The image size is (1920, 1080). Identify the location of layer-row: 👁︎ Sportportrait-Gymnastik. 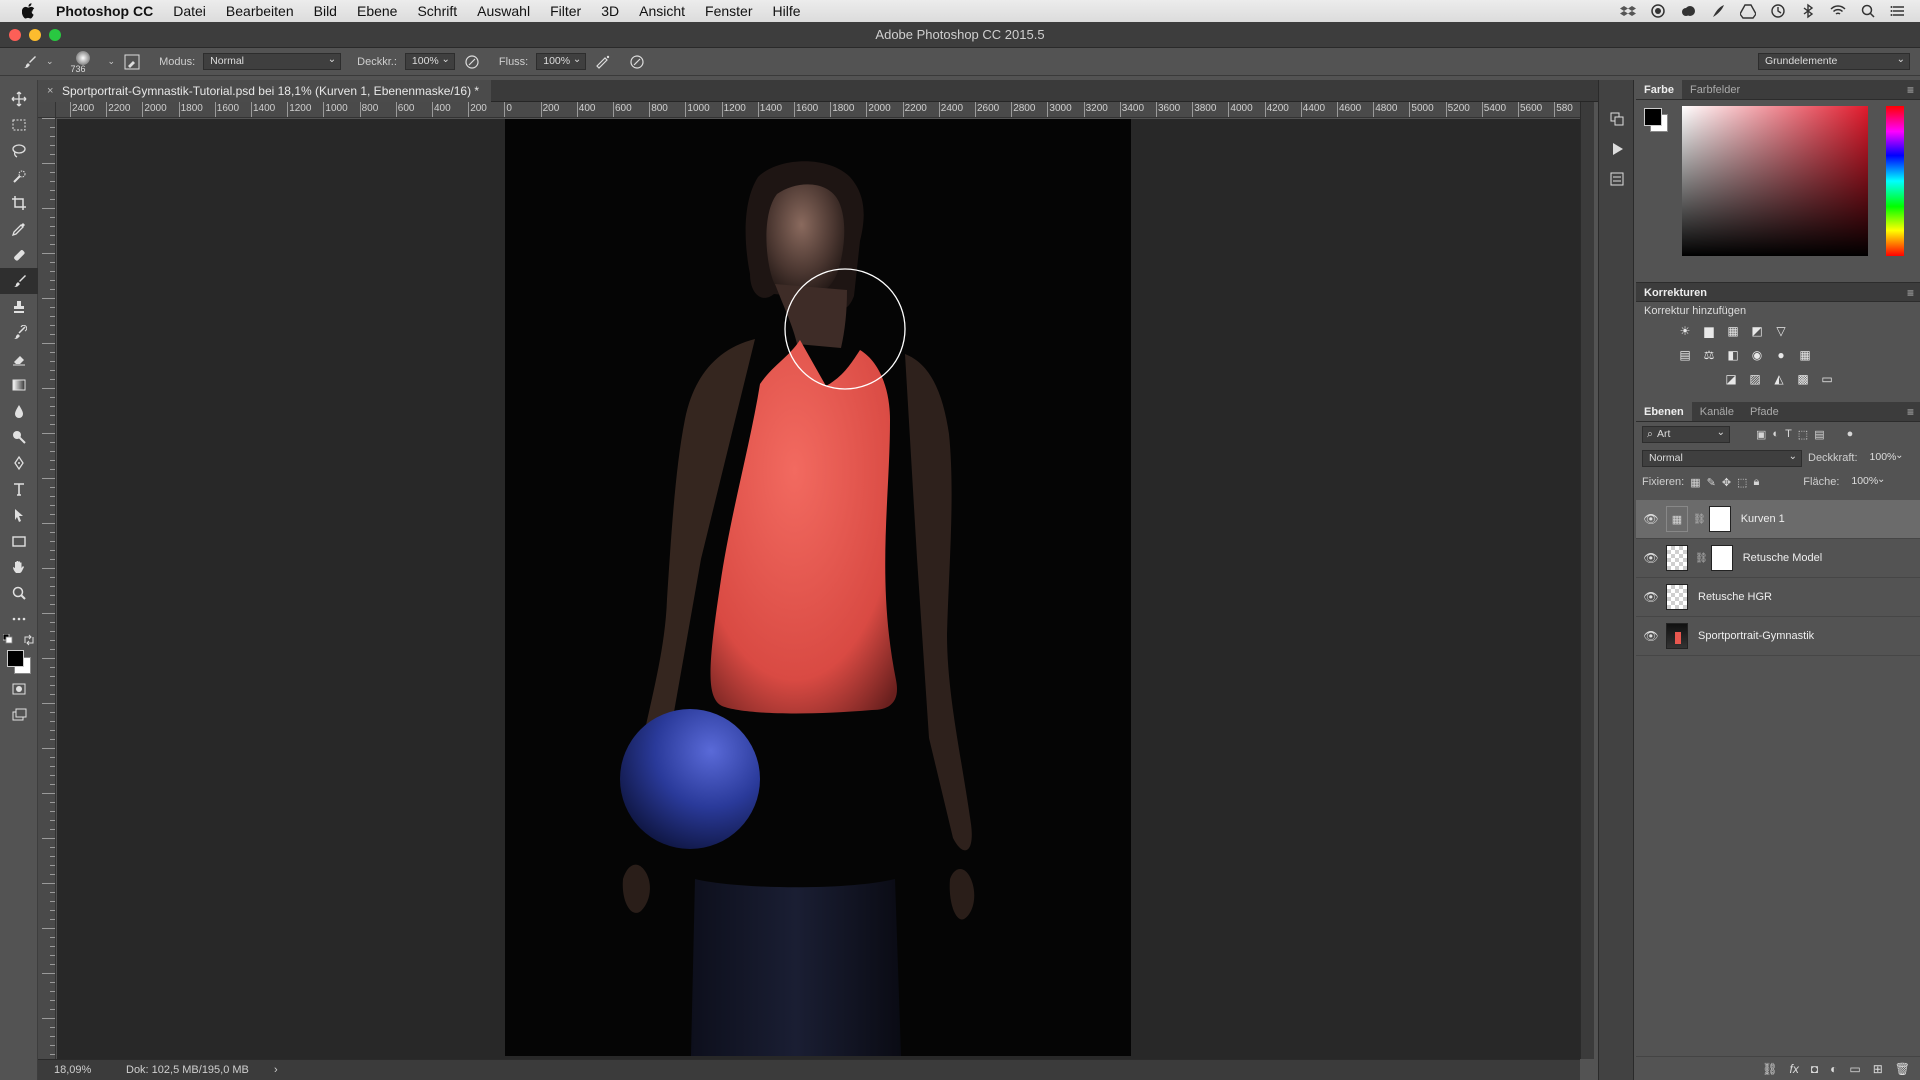
(1778, 636).